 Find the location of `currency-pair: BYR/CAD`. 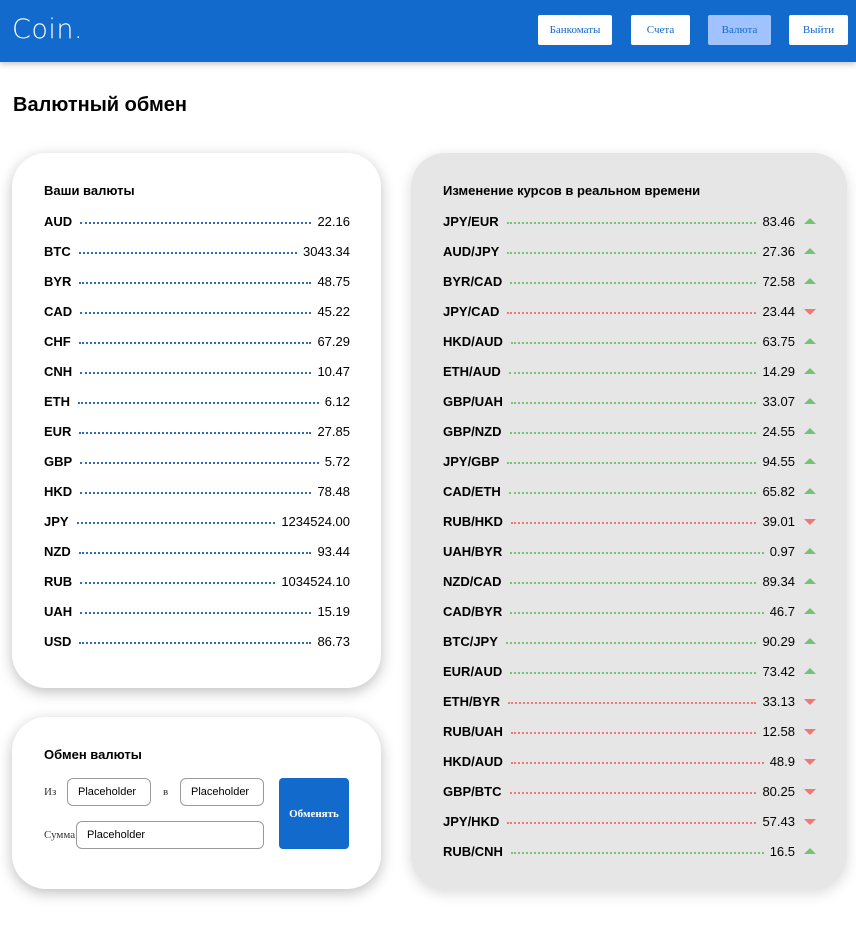

currency-pair: BYR/CAD is located at coordinates (473, 281).